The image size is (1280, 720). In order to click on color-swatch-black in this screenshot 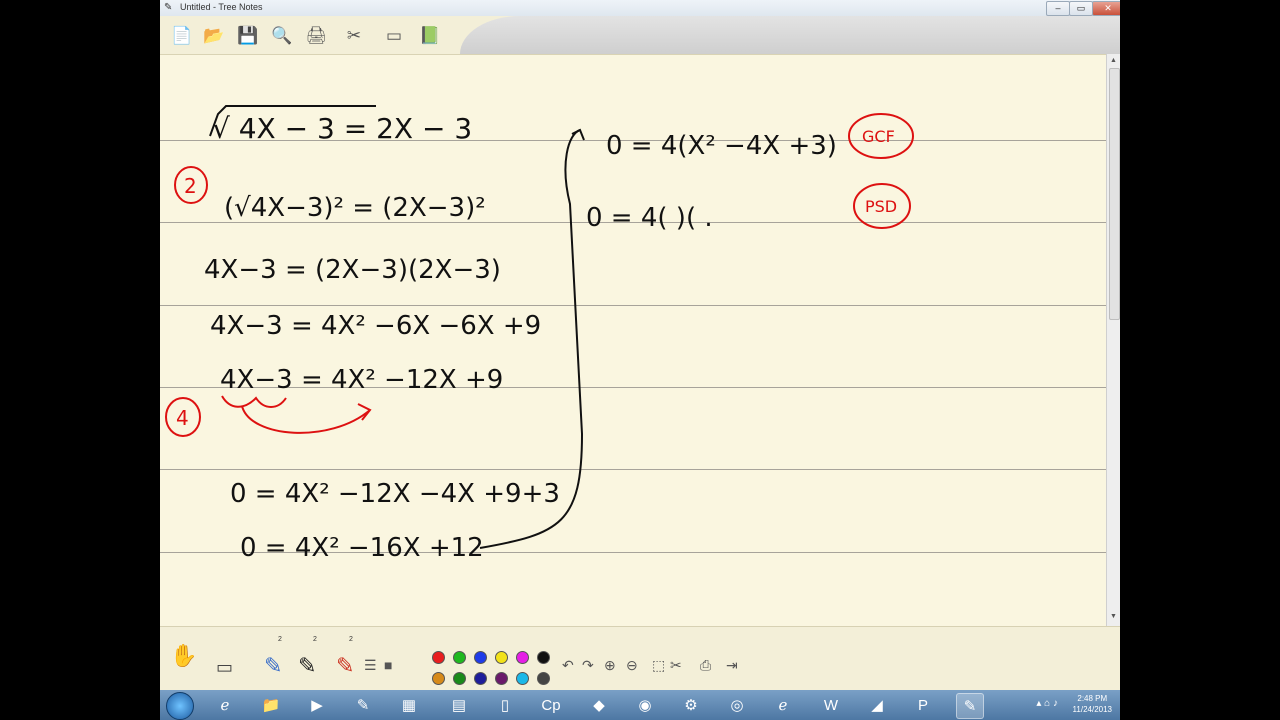, I will do `click(543, 657)`.